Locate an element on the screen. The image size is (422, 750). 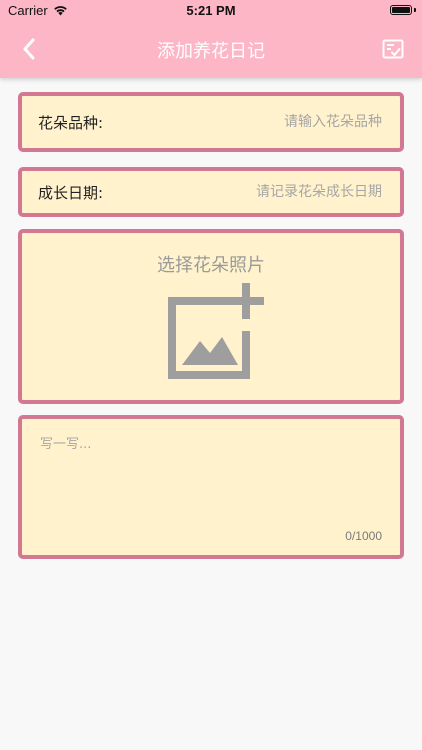
note-char-counter: 0/1000 is located at coordinates (363, 536).